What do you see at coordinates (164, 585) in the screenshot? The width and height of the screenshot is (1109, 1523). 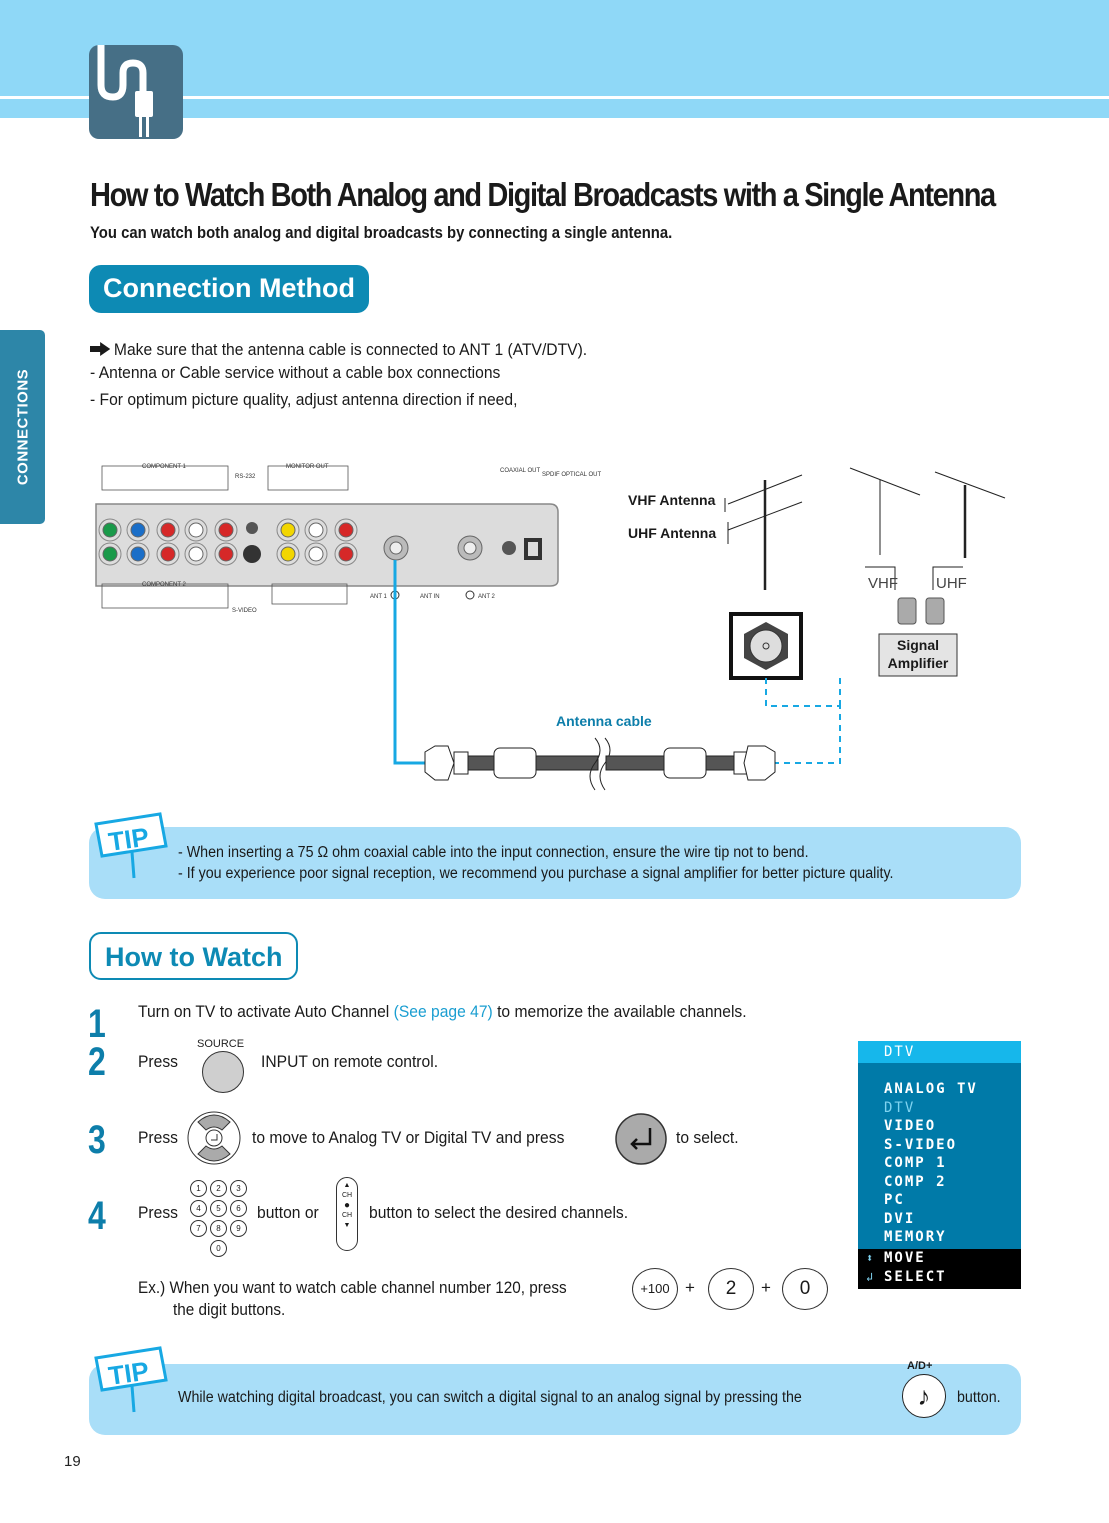 I see `component2-label: COMPONENT 2` at bounding box center [164, 585].